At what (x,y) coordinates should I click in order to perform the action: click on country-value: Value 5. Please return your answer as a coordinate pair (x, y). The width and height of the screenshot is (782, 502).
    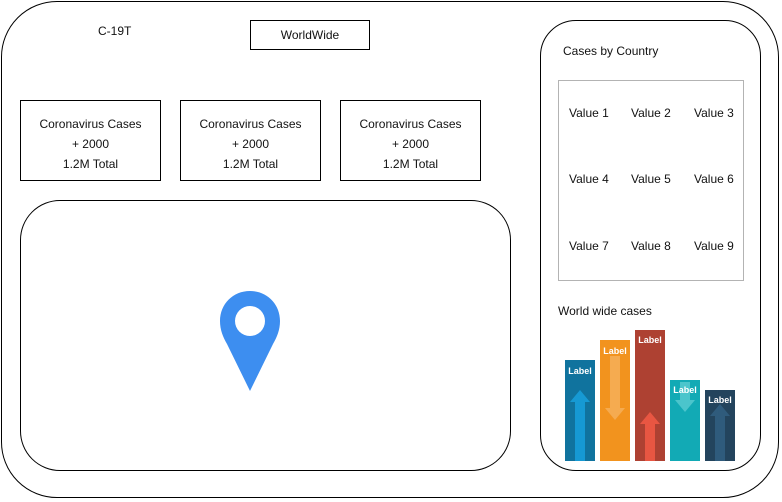
    Looking at the image, I should click on (651, 179).